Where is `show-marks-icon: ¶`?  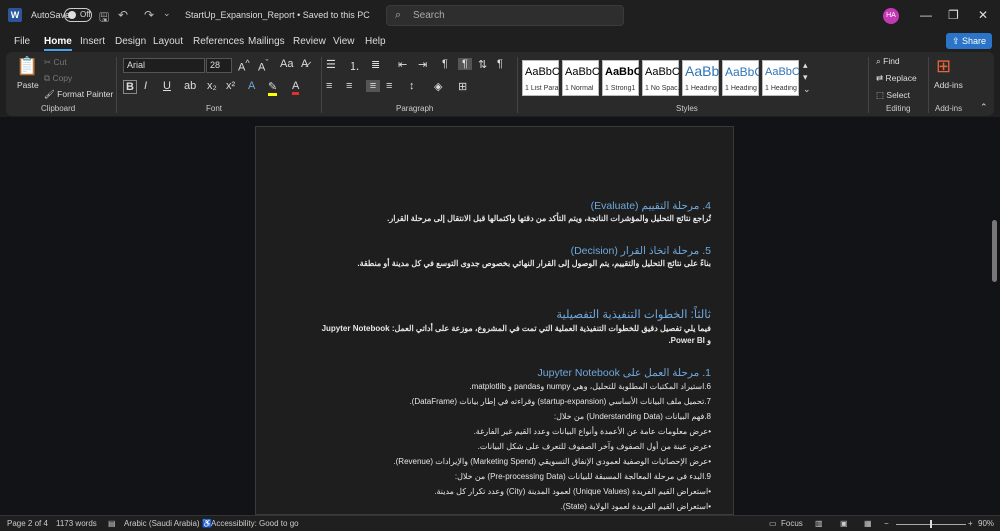 show-marks-icon: ¶ is located at coordinates (500, 64).